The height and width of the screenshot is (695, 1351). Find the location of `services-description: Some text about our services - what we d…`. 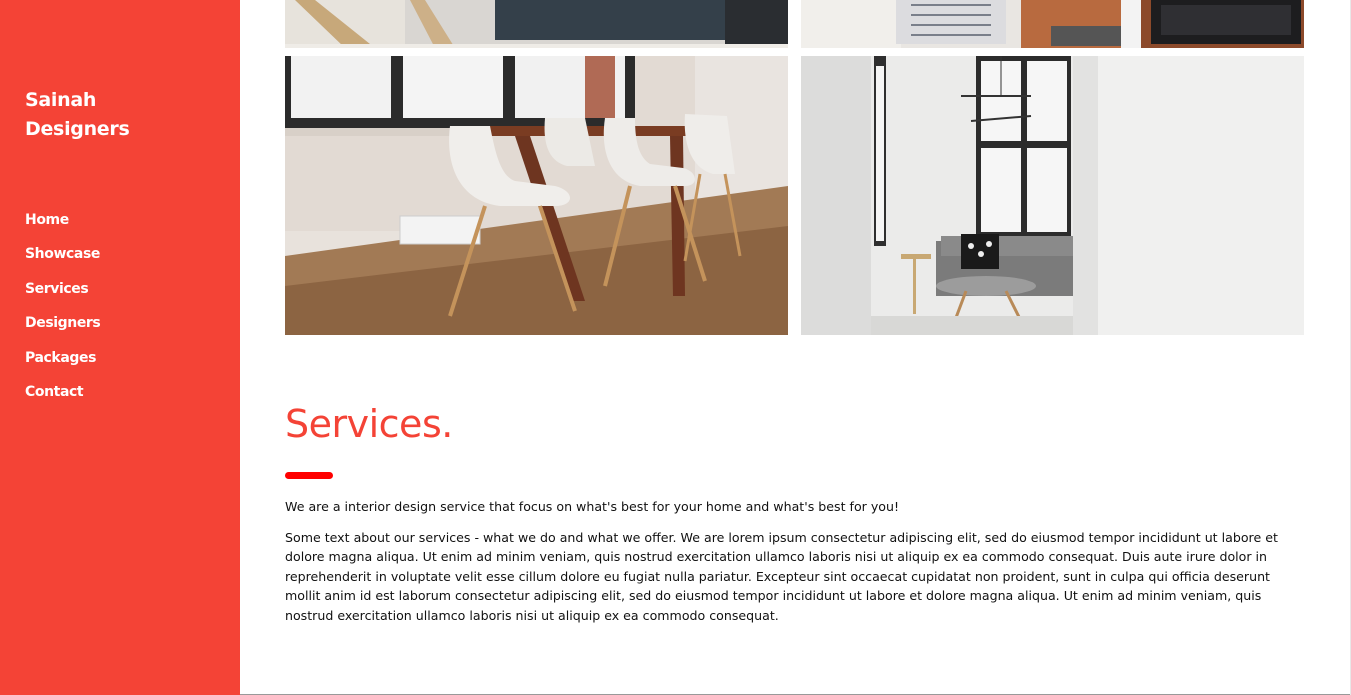

services-description: Some text about our services - what we d… is located at coordinates (781, 576).